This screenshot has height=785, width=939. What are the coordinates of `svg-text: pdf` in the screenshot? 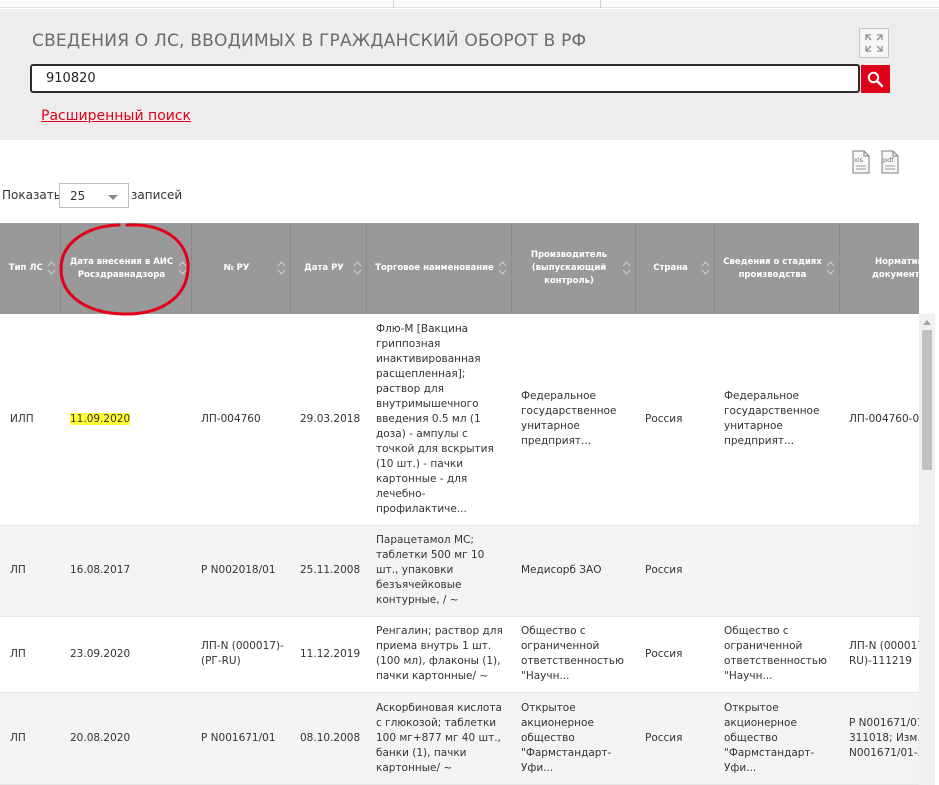 It's located at (888, 160).